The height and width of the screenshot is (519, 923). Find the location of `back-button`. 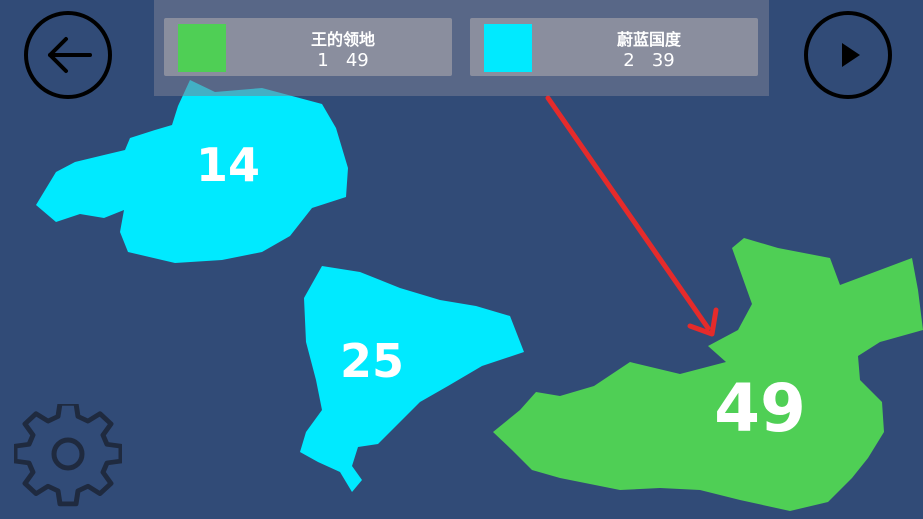

back-button is located at coordinates (68, 55).